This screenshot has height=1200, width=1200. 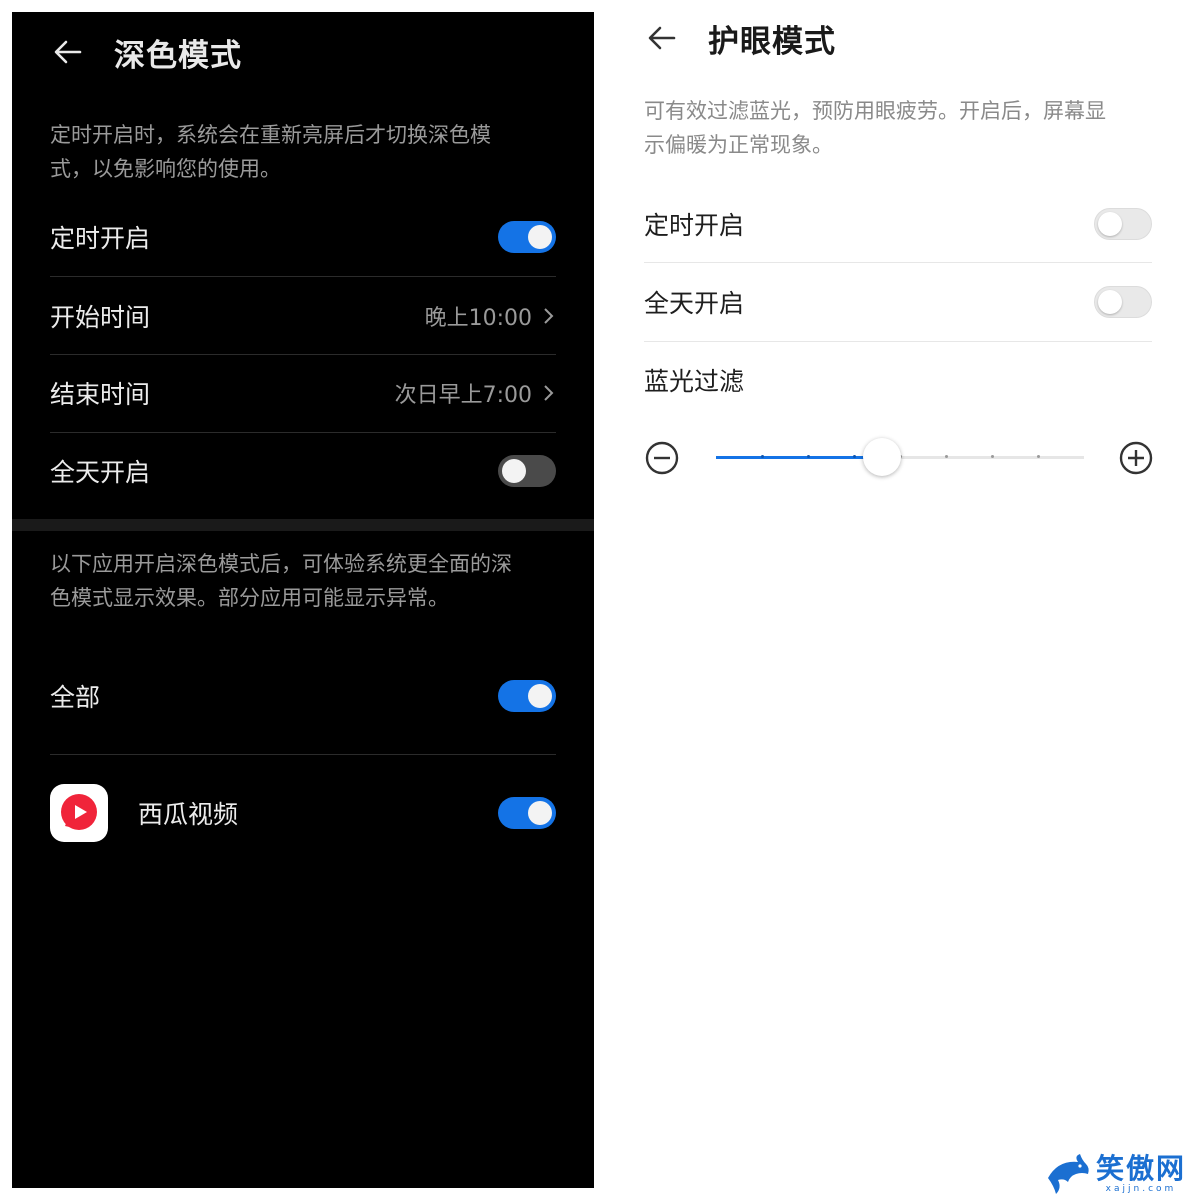 What do you see at coordinates (1068, 1174) in the screenshot?
I see `shark-logo-icon` at bounding box center [1068, 1174].